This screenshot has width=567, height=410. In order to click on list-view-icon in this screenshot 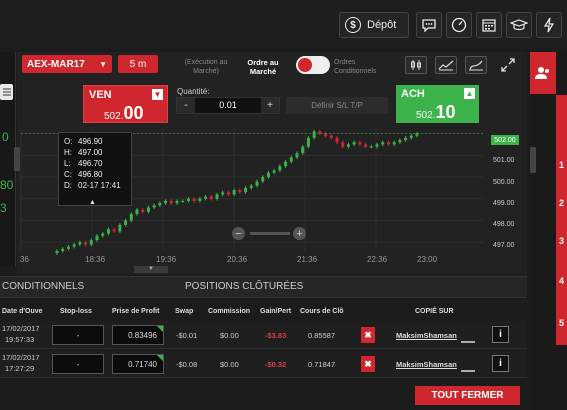, I will do `click(6, 92)`.